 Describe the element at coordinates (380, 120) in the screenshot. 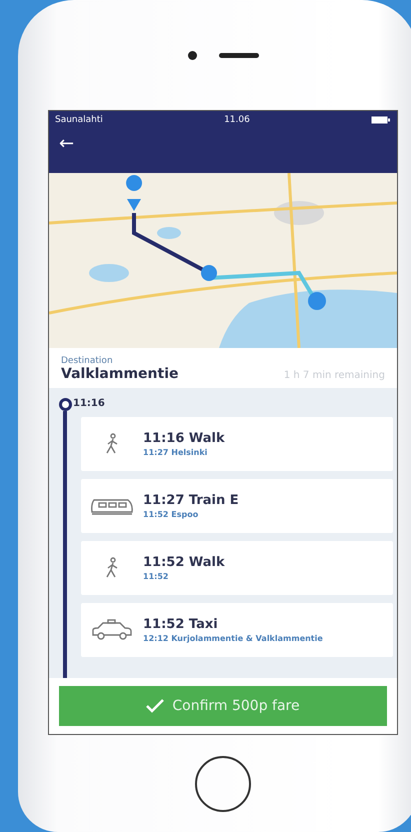

I see `battery-icon` at that location.